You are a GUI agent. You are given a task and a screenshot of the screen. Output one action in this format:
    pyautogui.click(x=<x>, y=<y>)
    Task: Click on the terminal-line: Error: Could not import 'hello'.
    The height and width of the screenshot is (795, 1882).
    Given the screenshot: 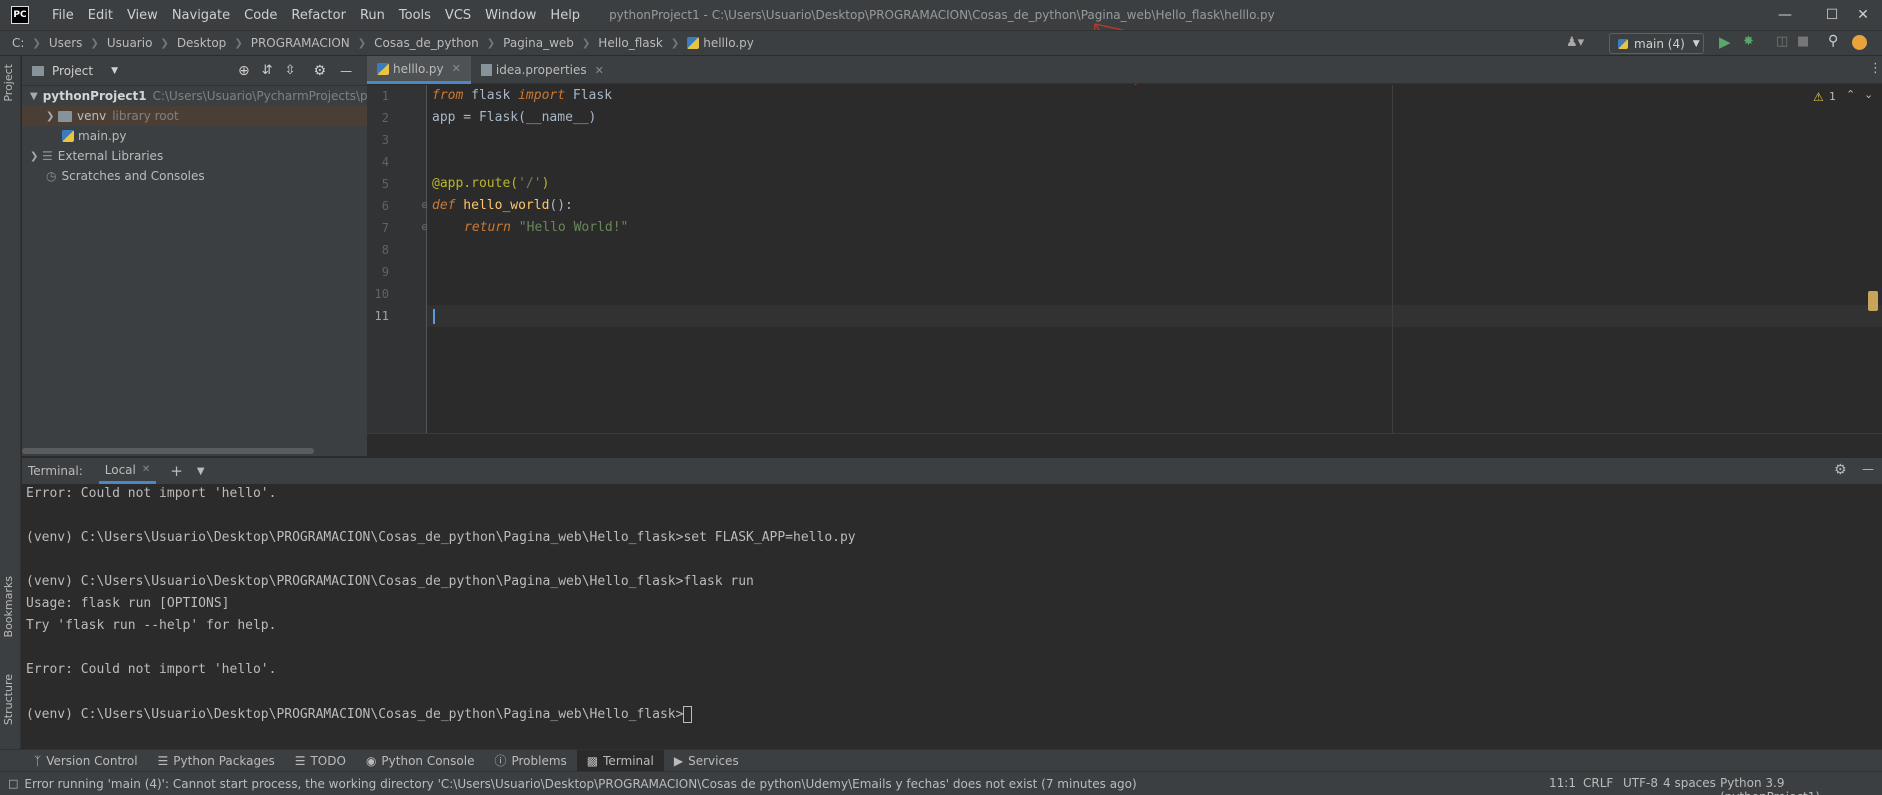 What is the action you would take?
    pyautogui.click(x=151, y=493)
    